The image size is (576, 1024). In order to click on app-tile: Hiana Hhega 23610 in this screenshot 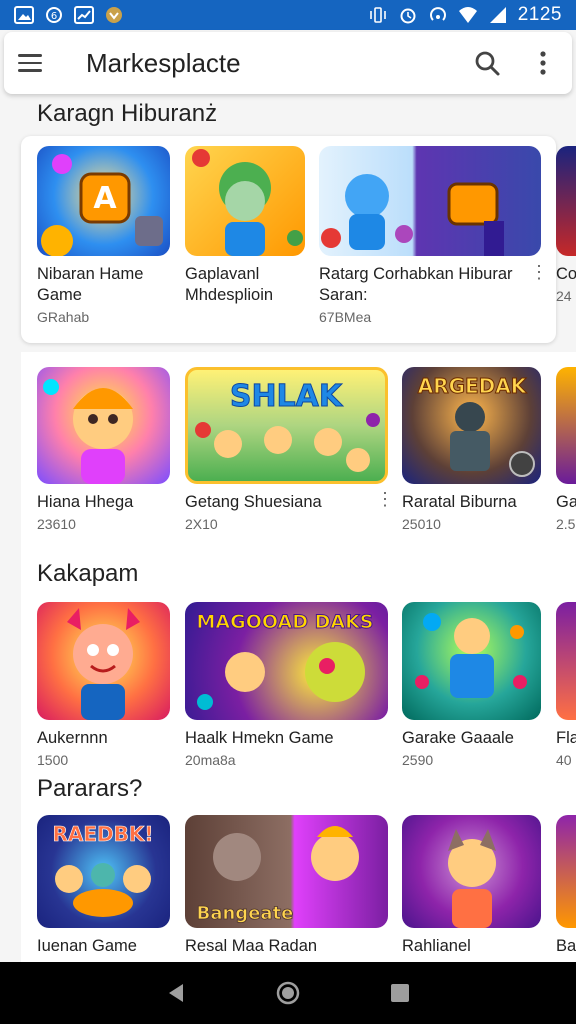, I will do `click(103, 449)`.